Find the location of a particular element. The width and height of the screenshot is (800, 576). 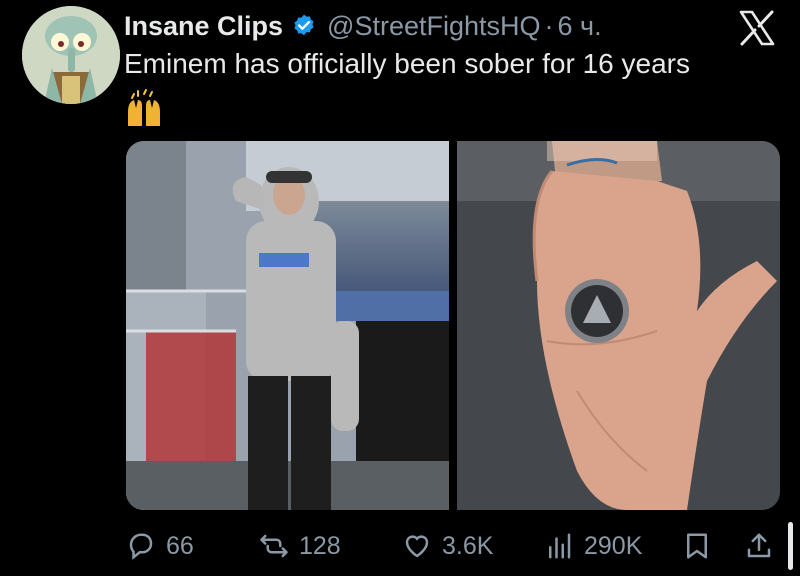

scrollbar is located at coordinates (790, 546).